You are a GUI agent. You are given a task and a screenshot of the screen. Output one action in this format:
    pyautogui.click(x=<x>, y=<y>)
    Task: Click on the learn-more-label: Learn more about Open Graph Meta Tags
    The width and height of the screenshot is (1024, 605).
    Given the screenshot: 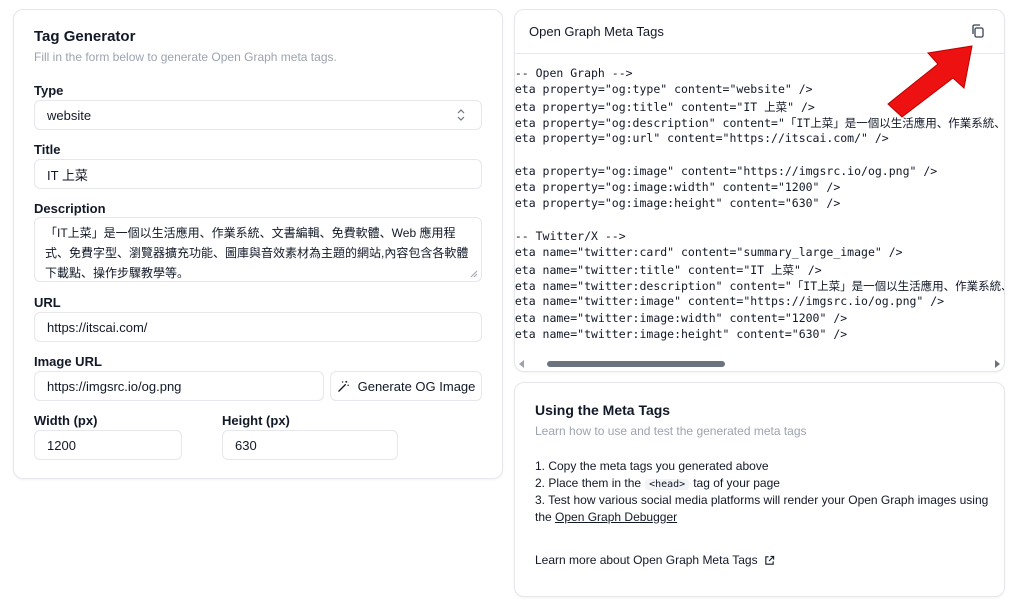 What is the action you would take?
    pyautogui.click(x=646, y=560)
    